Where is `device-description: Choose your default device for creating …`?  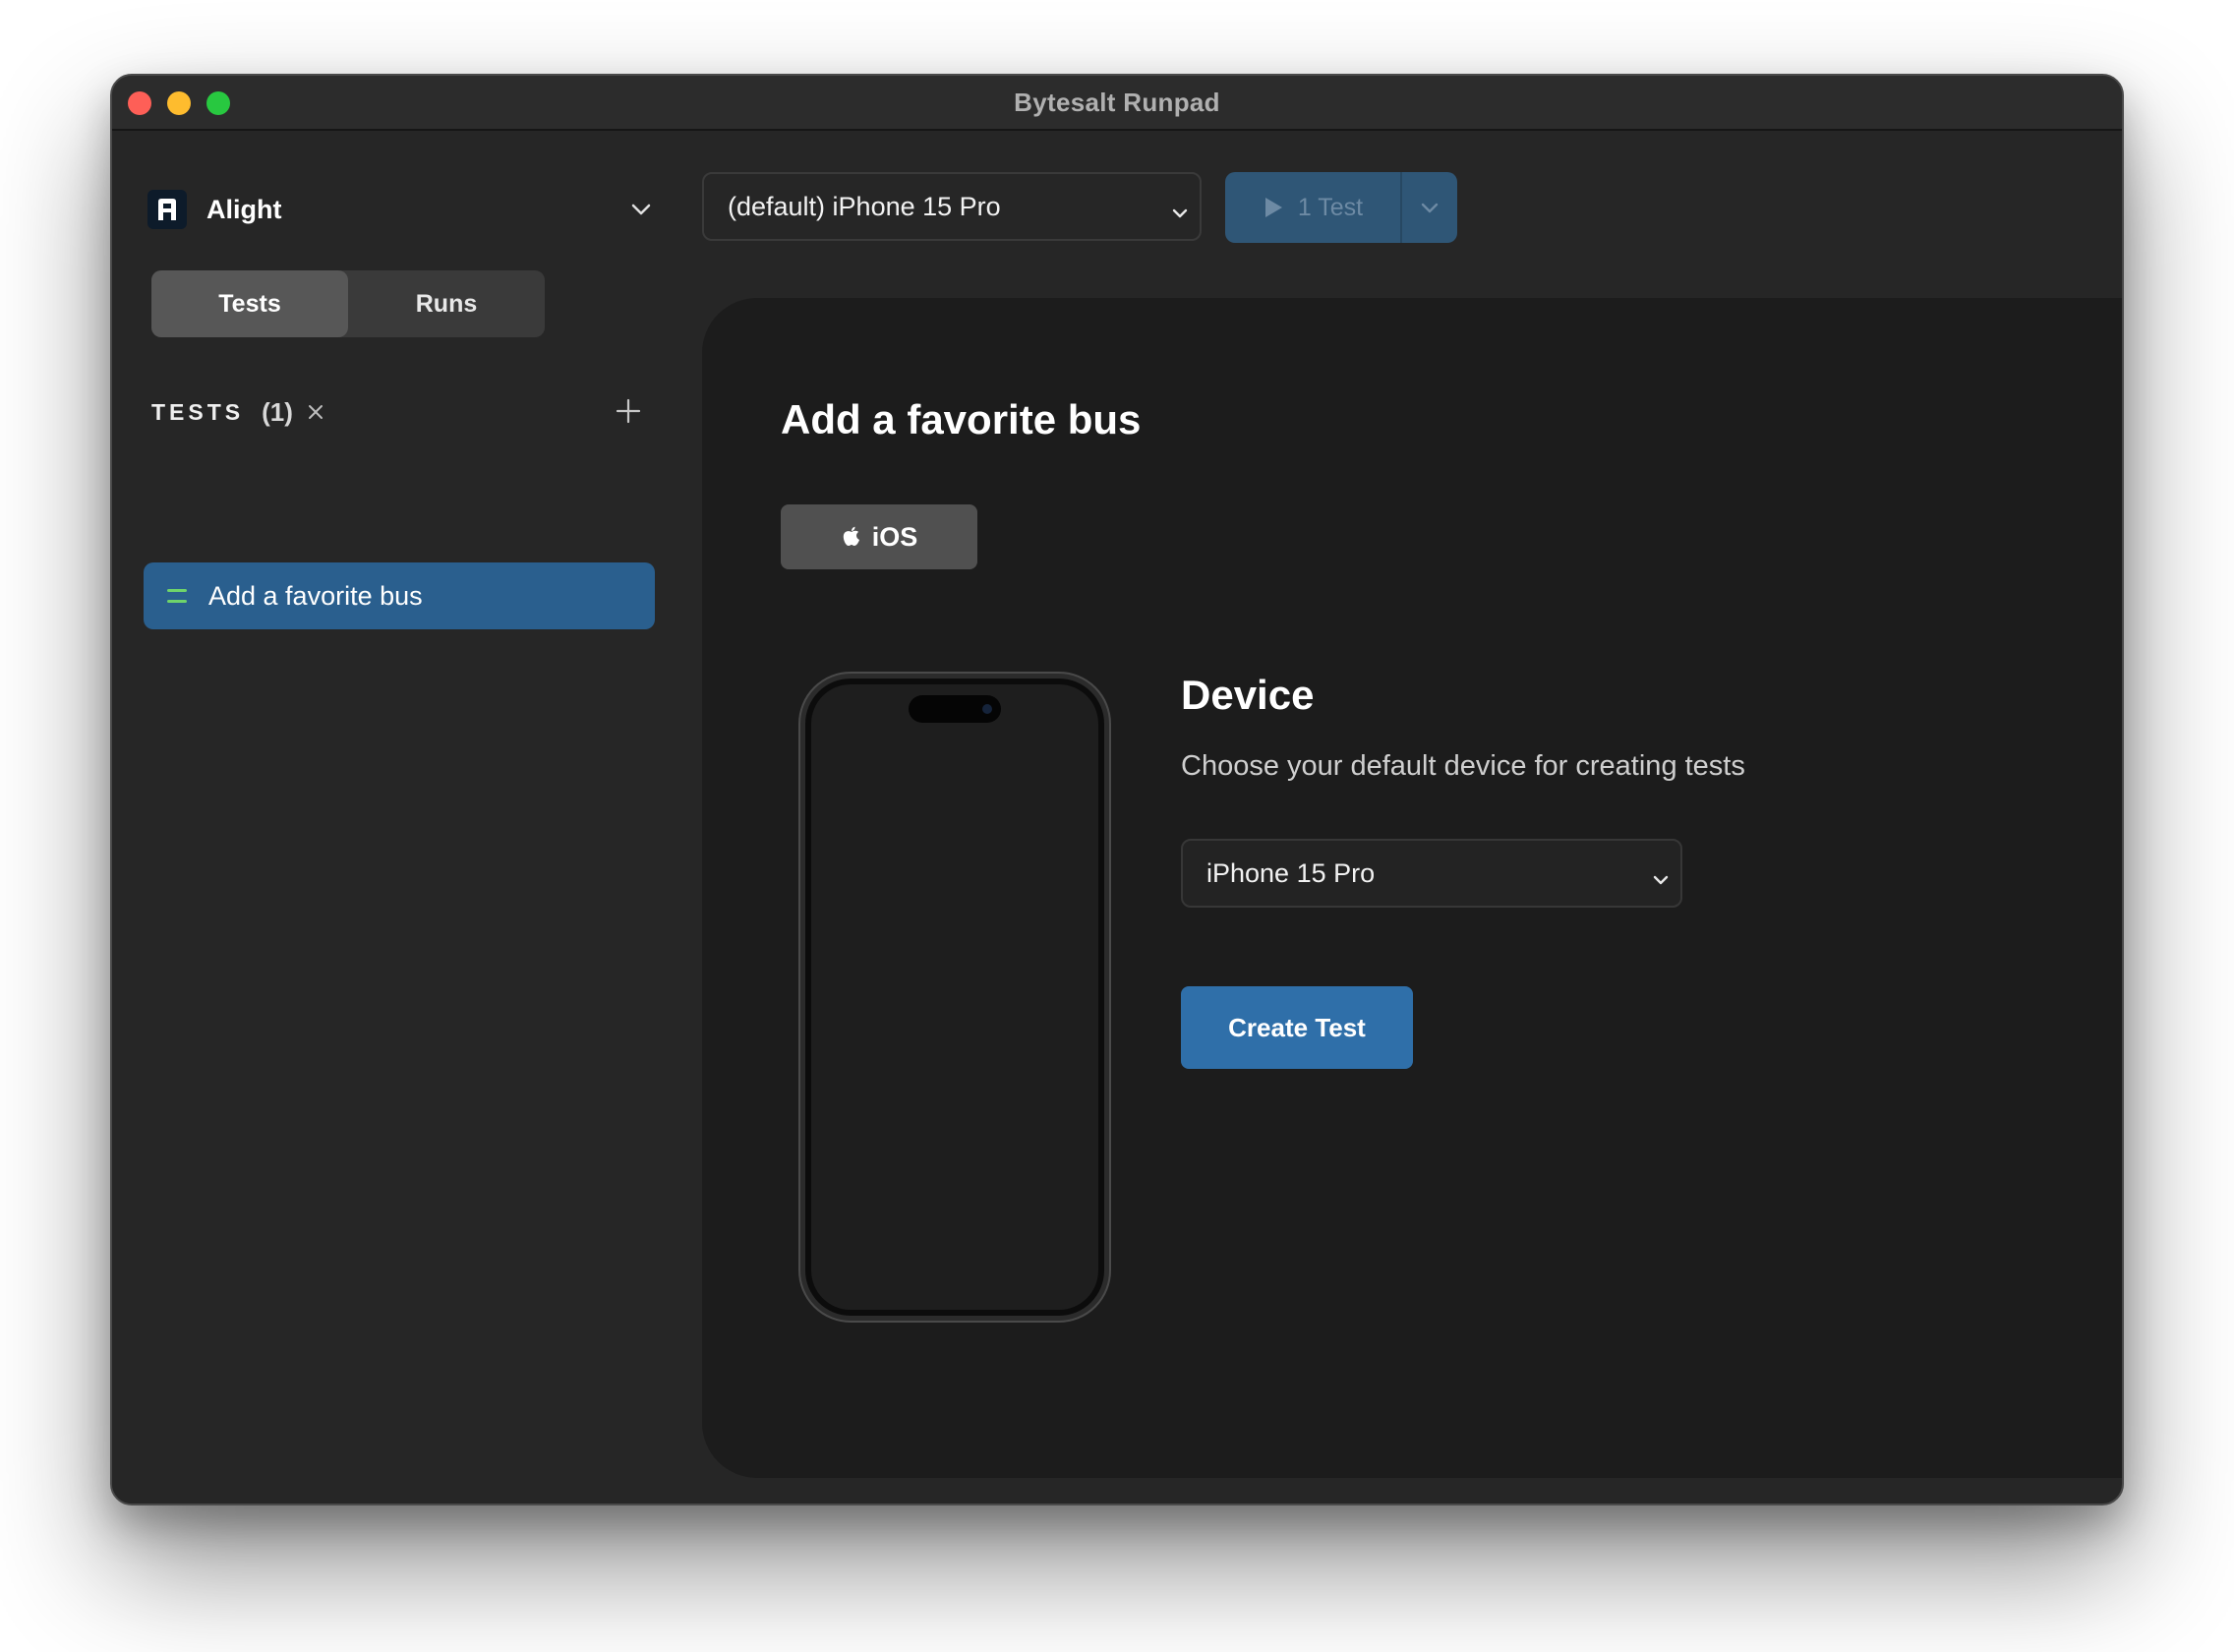
device-description: Choose your default device for creating … is located at coordinates (1463, 766).